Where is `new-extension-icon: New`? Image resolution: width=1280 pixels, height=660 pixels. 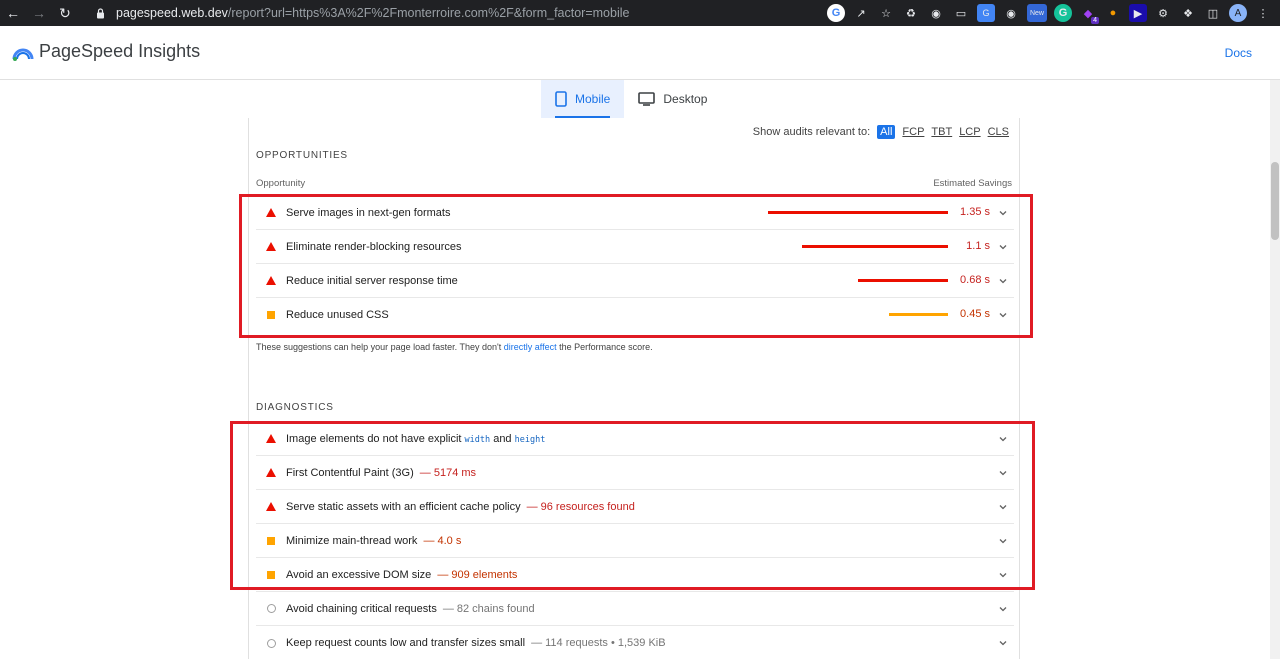
new-extension-icon: New is located at coordinates (1037, 13).